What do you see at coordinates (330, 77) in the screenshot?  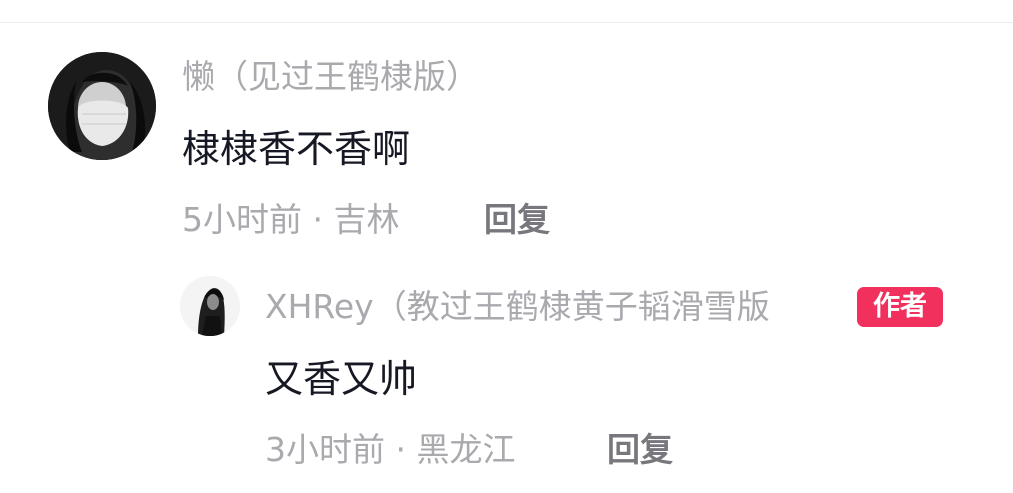 I see `comment-username: 懒（见过王鹤棣版）` at bounding box center [330, 77].